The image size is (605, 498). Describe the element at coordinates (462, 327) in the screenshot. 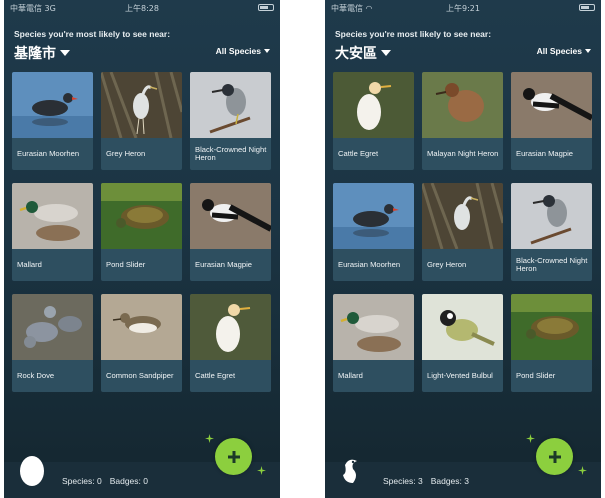

I see `light-vented-bulbul-photo` at that location.